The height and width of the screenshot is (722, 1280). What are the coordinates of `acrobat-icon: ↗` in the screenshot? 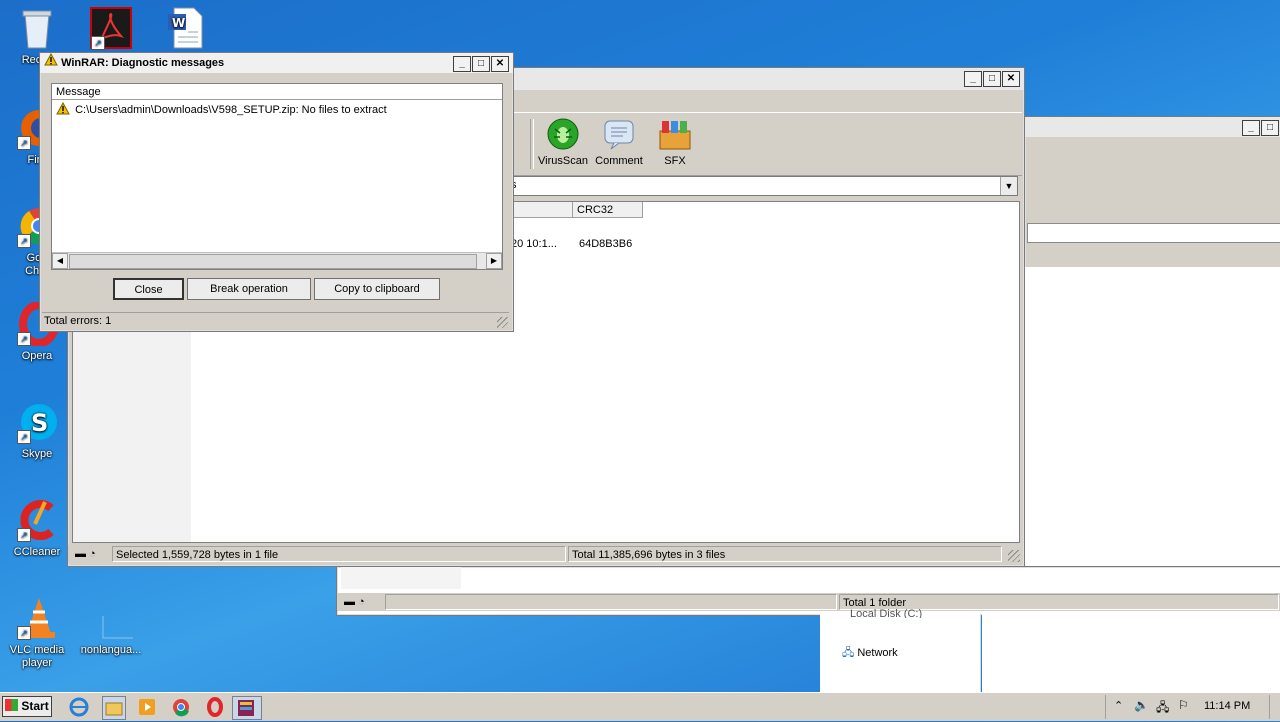 It's located at (111, 28).